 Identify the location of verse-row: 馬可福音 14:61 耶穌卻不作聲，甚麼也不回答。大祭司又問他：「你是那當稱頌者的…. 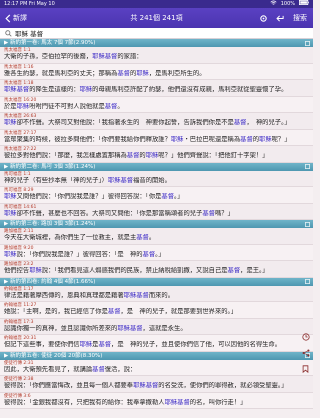
(156, 211).